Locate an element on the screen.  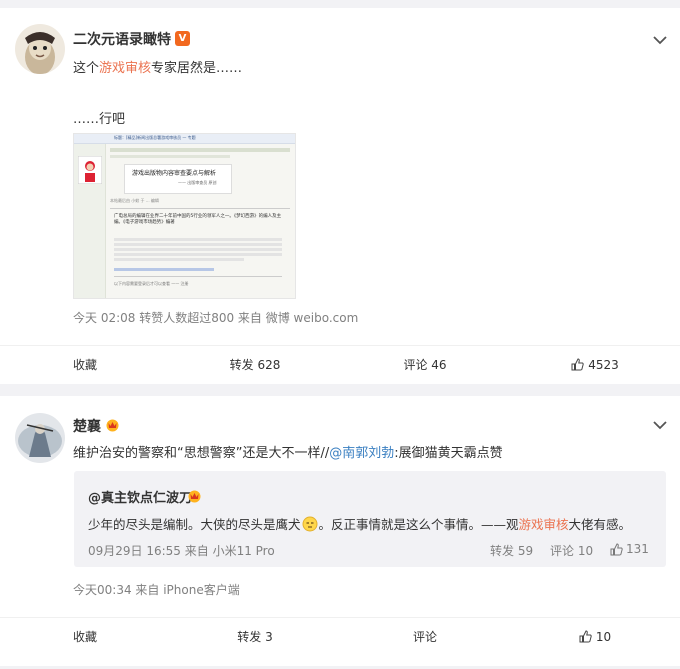
like-count: 10 is located at coordinates (603, 636).